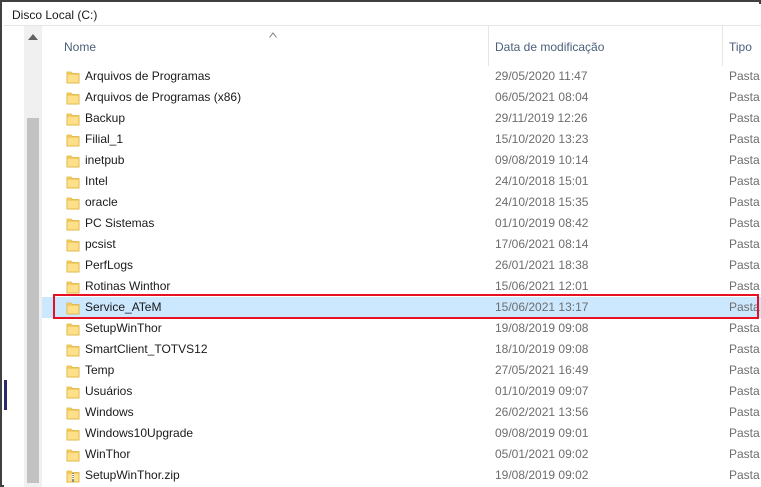 This screenshot has width=761, height=487. I want to click on row-date: 27/05/2021 16:49, so click(542, 370).